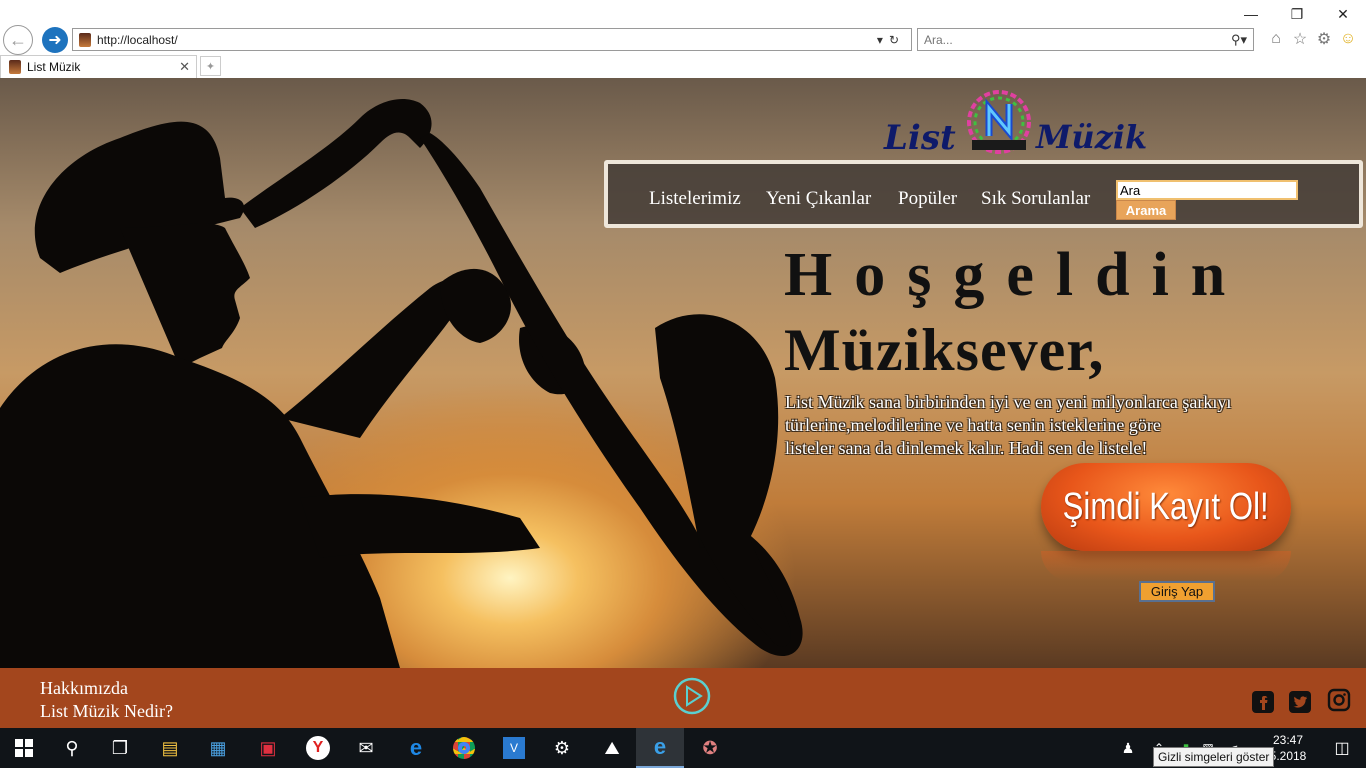 The width and height of the screenshot is (1366, 768). What do you see at coordinates (562, 748) in the screenshot?
I see `settings-icon: ⚙` at bounding box center [562, 748].